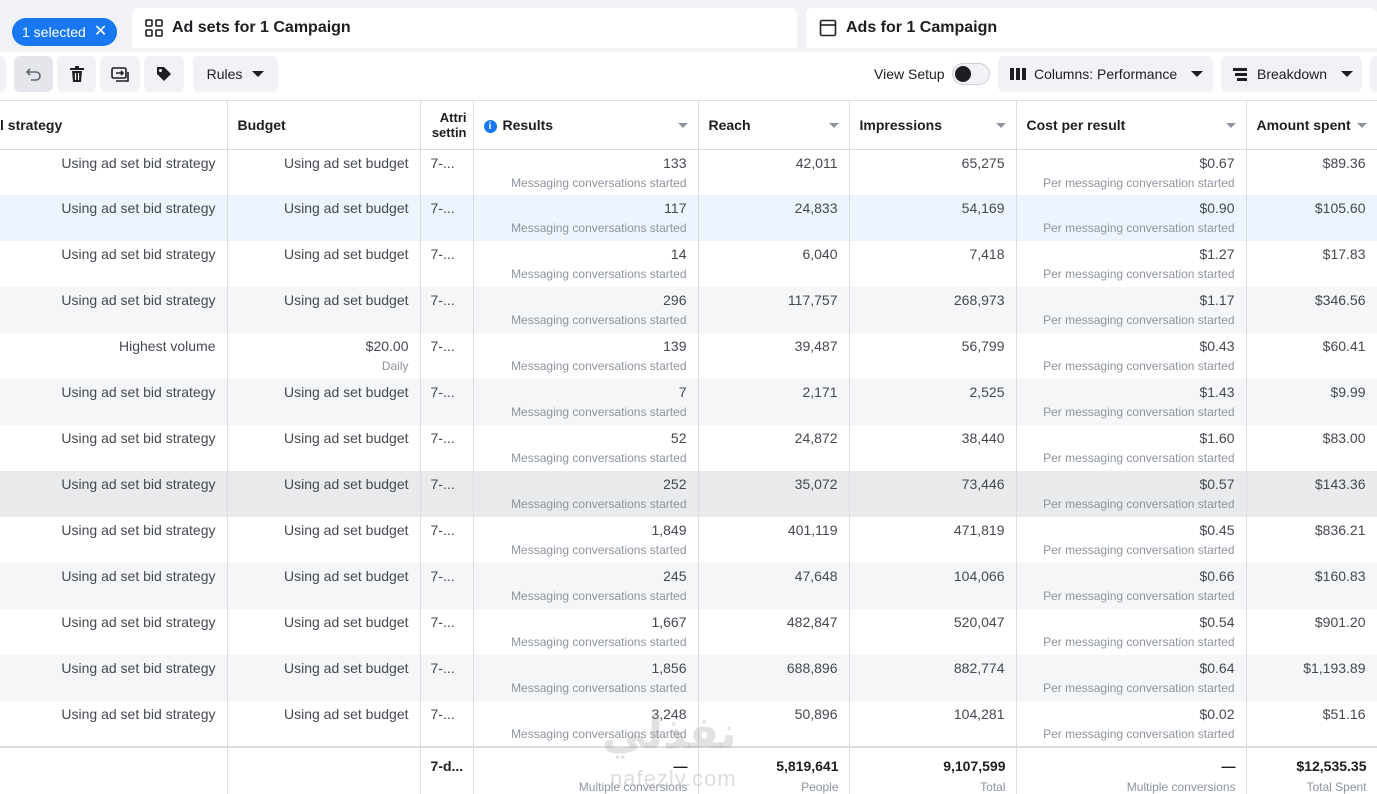  Describe the element at coordinates (933, 310) in the screenshot. I see `impressions-cell: 268,973` at that location.